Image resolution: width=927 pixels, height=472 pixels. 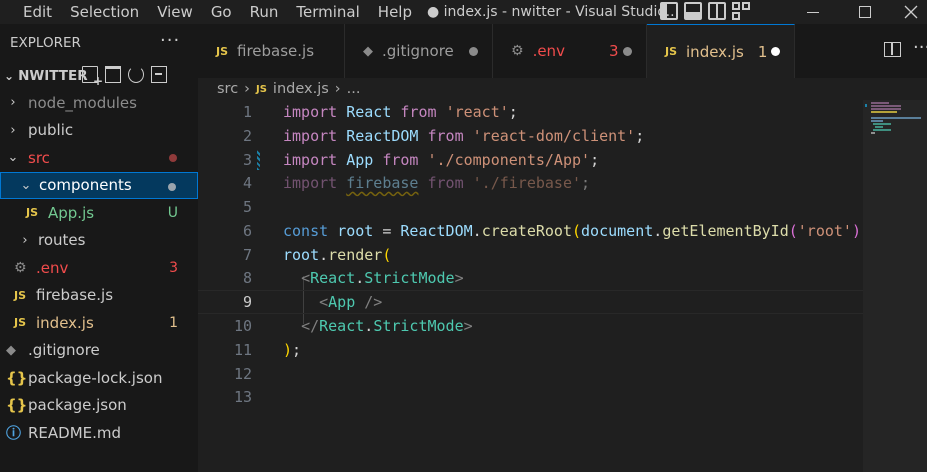 What do you see at coordinates (17, 377) in the screenshot?
I see `json-file-icon: {}` at bounding box center [17, 377].